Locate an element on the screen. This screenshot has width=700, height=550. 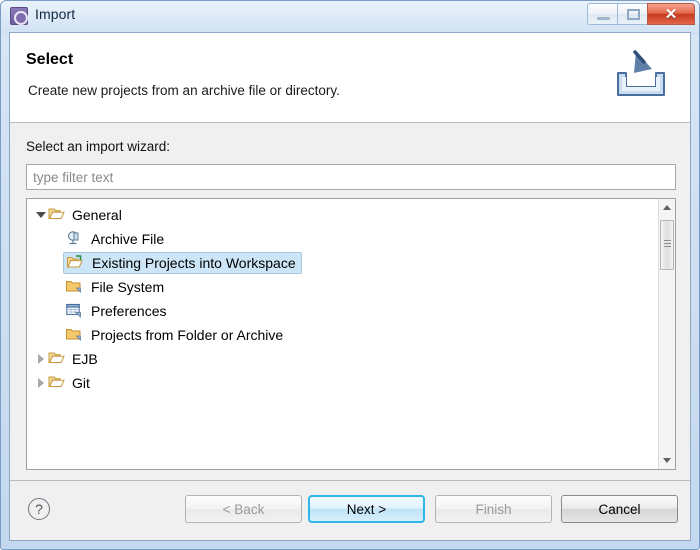
filter-input is located at coordinates (351, 177).